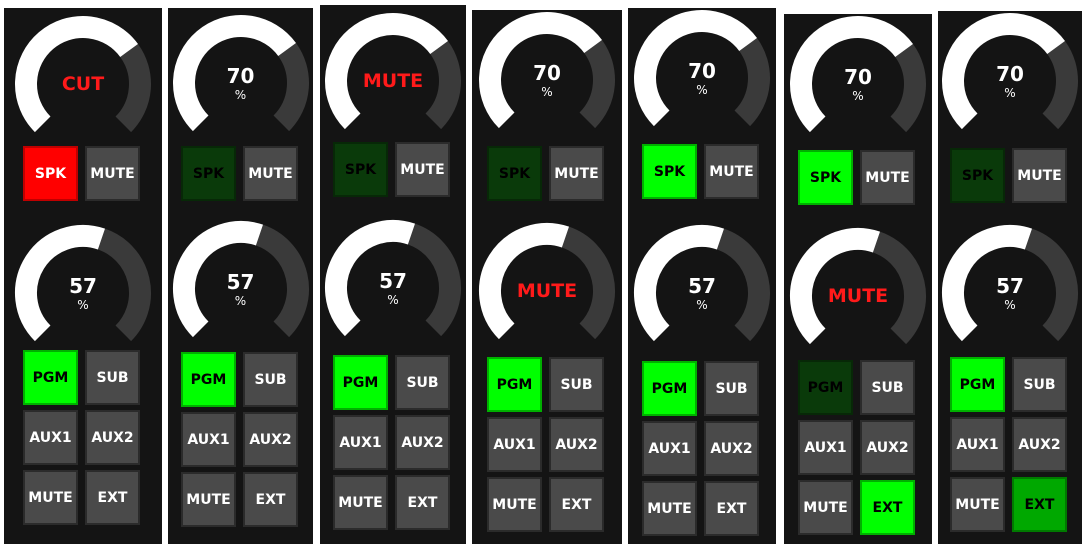 The image size is (1082, 544). I want to click on strip-2-bottom-gauge: 57%, so click(241, 289).